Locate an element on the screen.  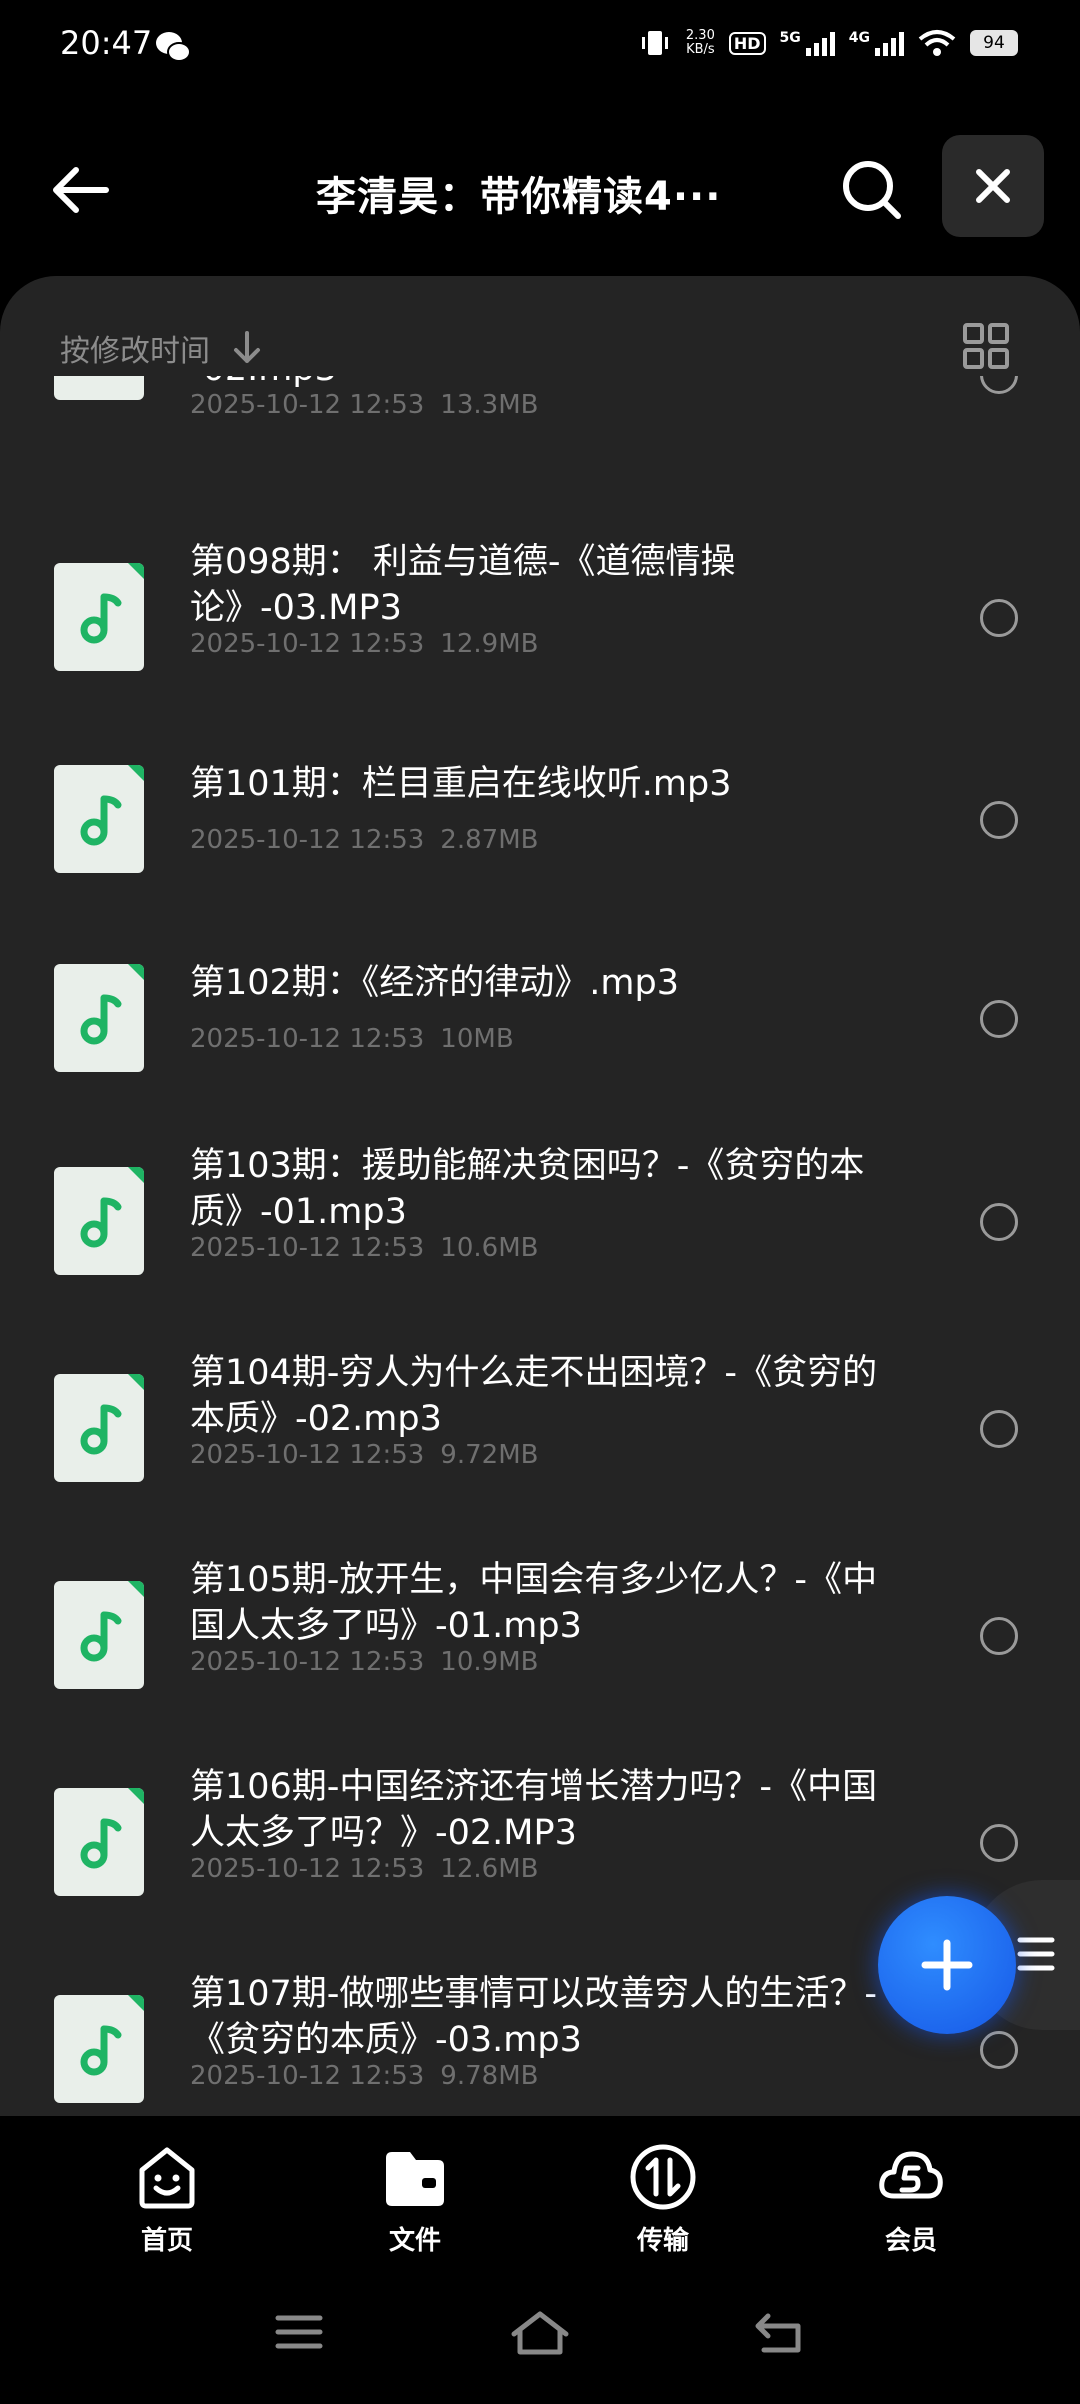
back-icon is located at coordinates (779, 2333).